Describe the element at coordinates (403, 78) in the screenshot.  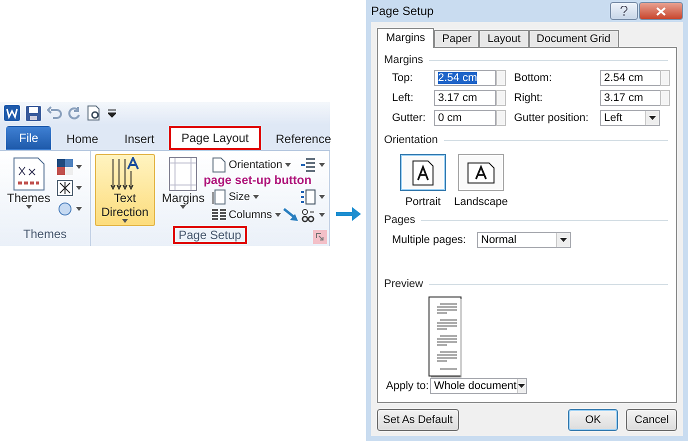
I see `field-label: Top:` at that location.